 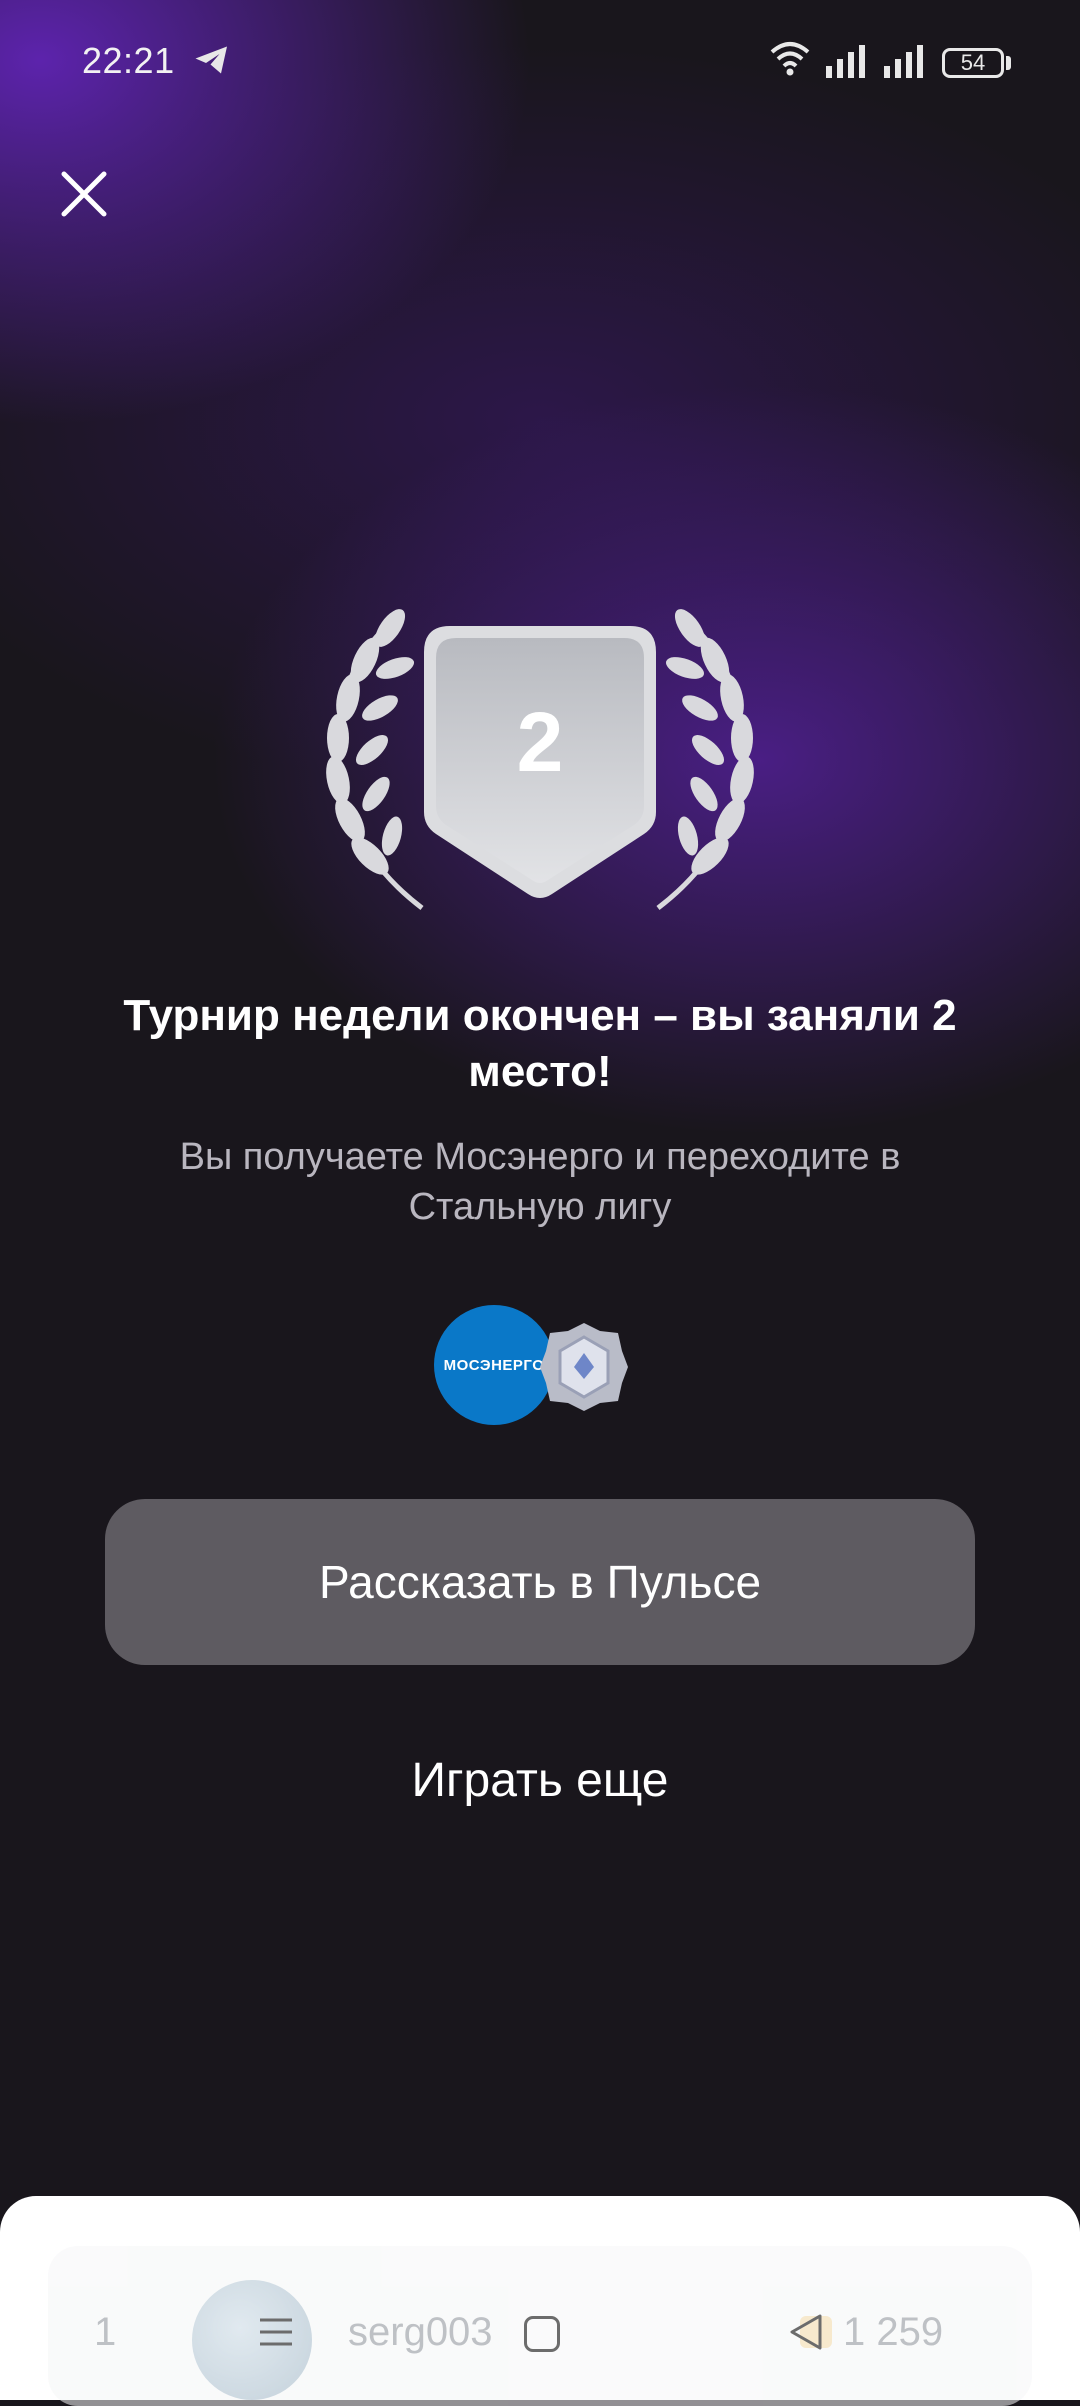 I want to click on battery-nub, so click(x=1008, y=63).